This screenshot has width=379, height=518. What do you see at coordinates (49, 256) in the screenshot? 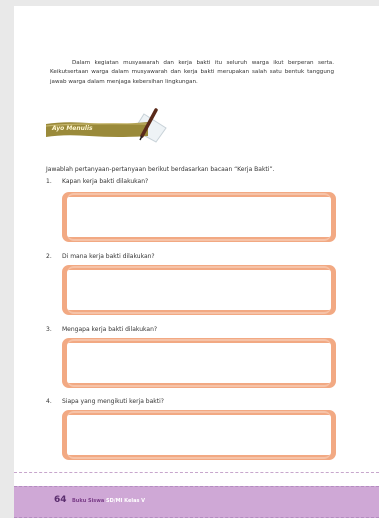
I see `question-number: 2.` at bounding box center [49, 256].